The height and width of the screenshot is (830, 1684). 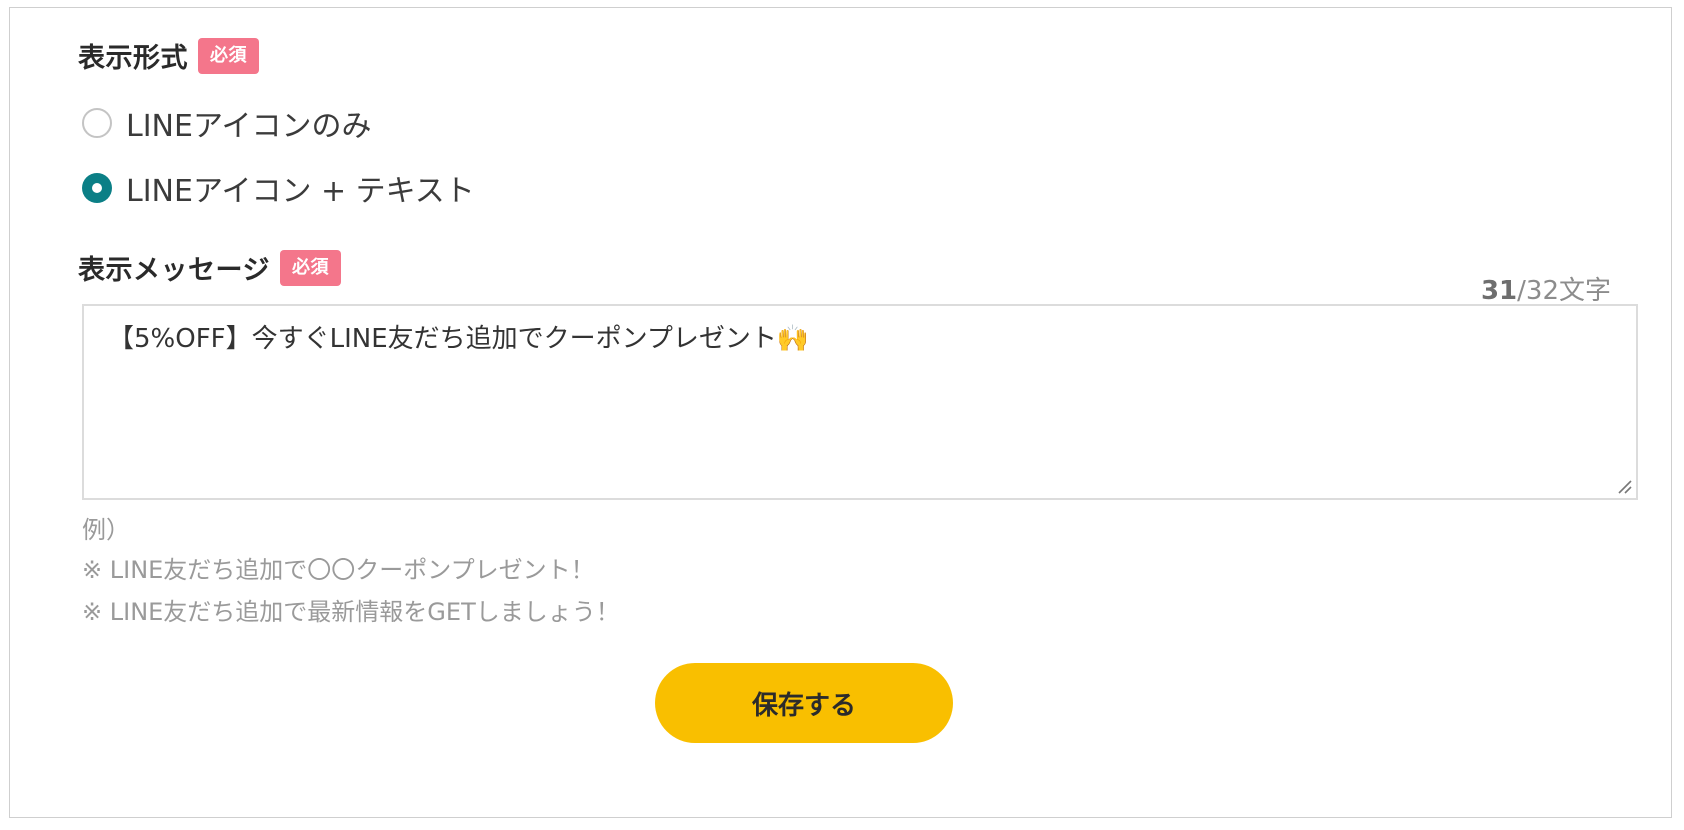 What do you see at coordinates (249, 126) in the screenshot?
I see `radio-option-label: LINEアイコンのみ` at bounding box center [249, 126].